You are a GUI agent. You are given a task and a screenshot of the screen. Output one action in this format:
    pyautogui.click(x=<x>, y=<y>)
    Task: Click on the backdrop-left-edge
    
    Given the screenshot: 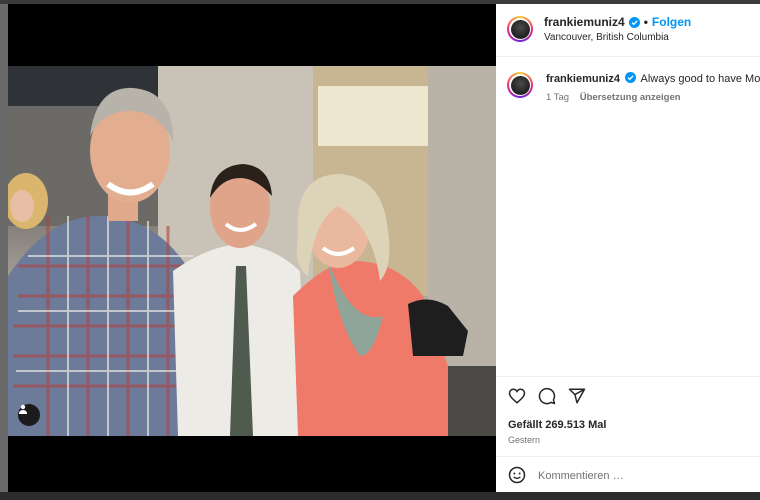 What is the action you would take?
    pyautogui.click(x=4, y=248)
    